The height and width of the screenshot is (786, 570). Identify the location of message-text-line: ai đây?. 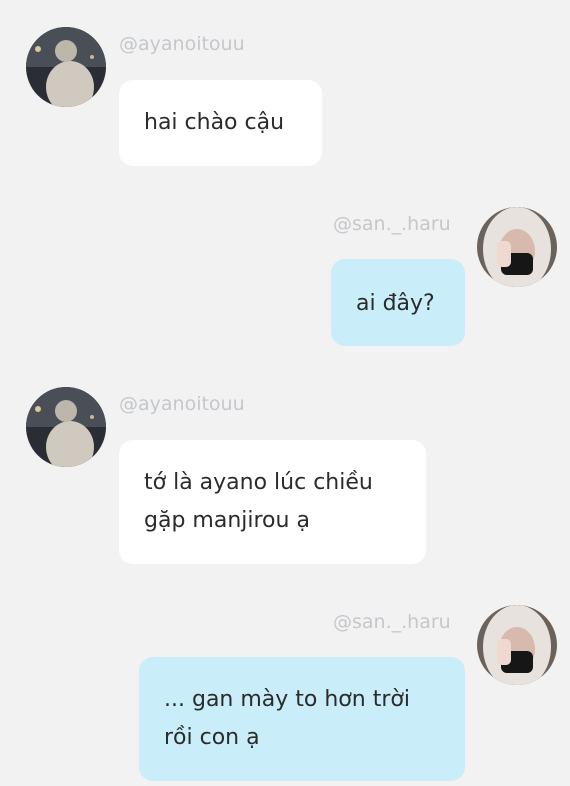
(395, 303).